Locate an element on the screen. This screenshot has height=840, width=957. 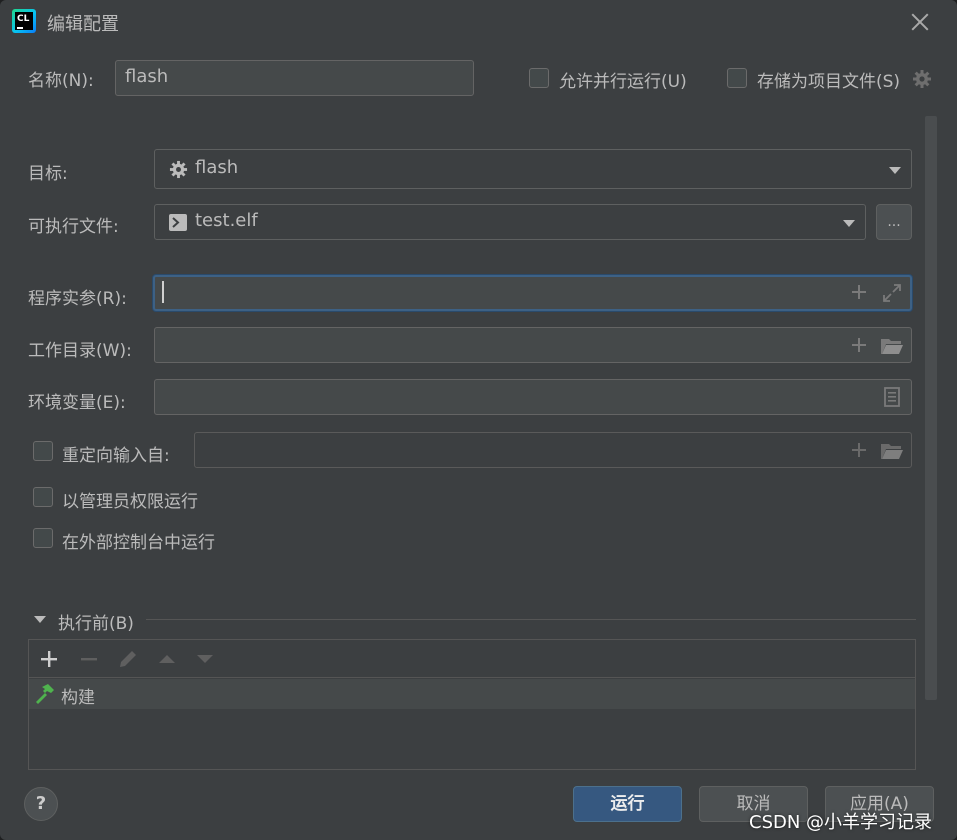
section-divider is located at coordinates (531, 619).